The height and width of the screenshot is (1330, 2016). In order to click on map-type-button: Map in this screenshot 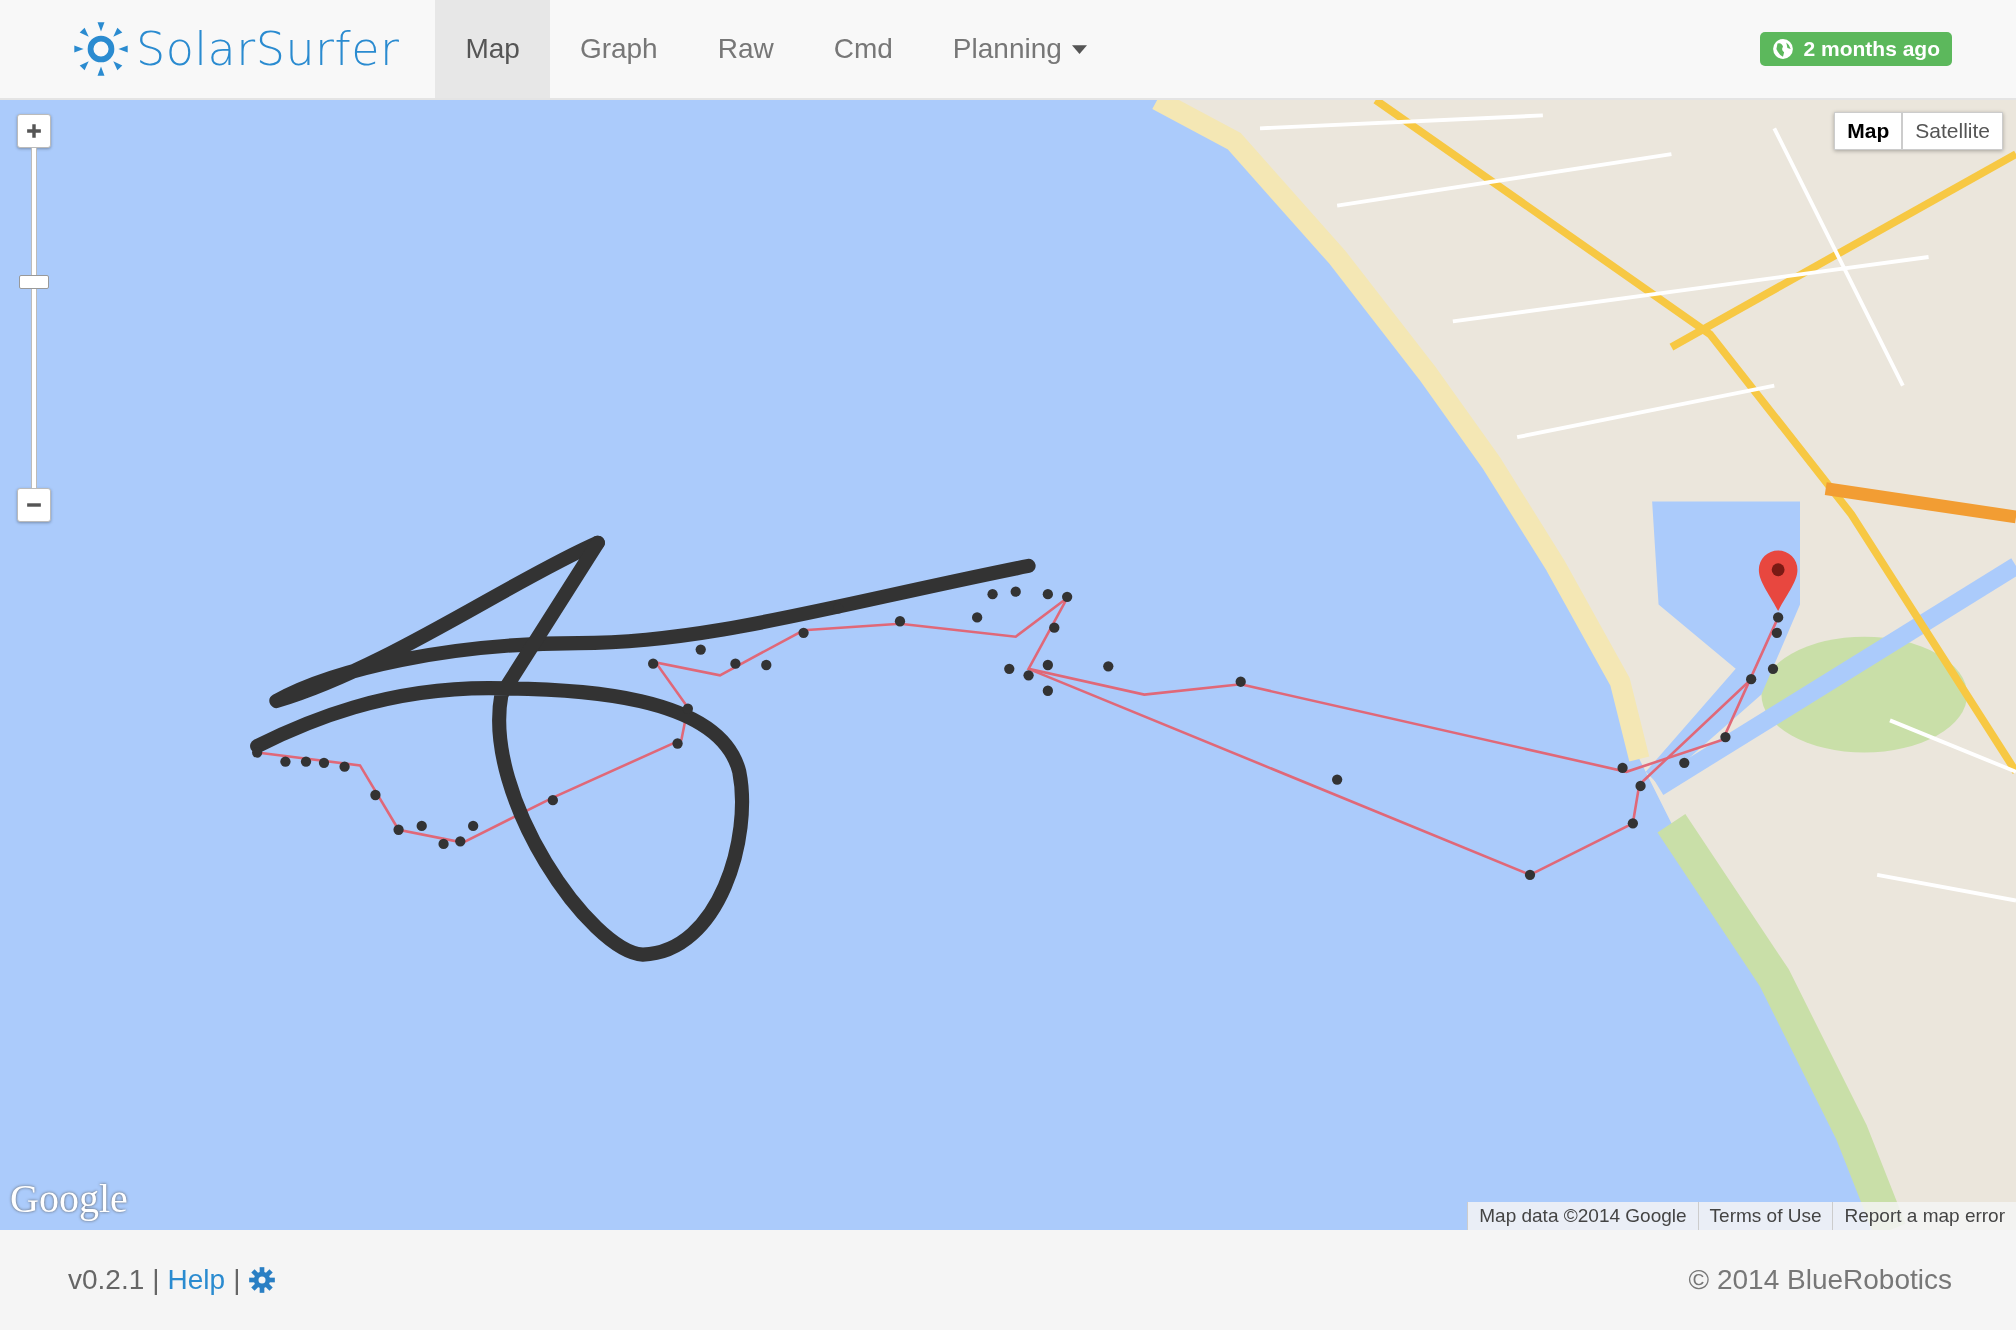, I will do `click(1868, 131)`.